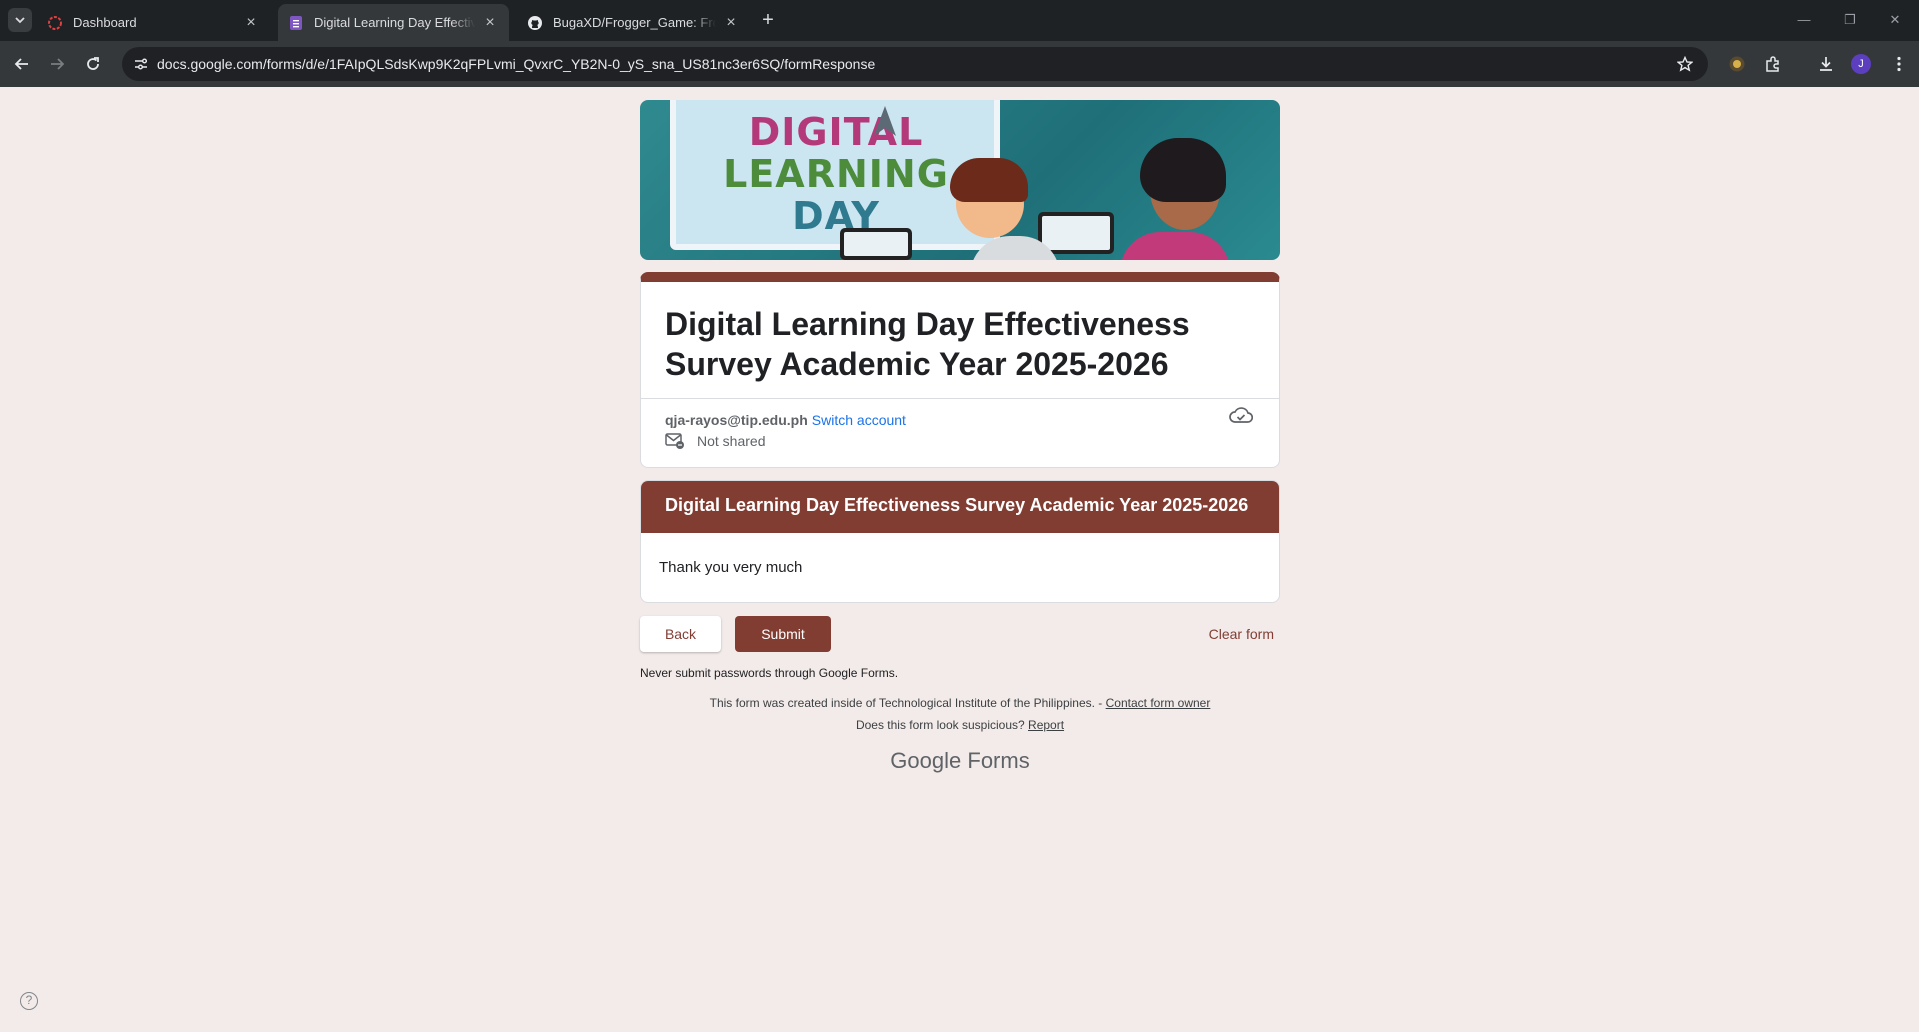  I want to click on banner-text-line2: LEARNING, so click(836, 174).